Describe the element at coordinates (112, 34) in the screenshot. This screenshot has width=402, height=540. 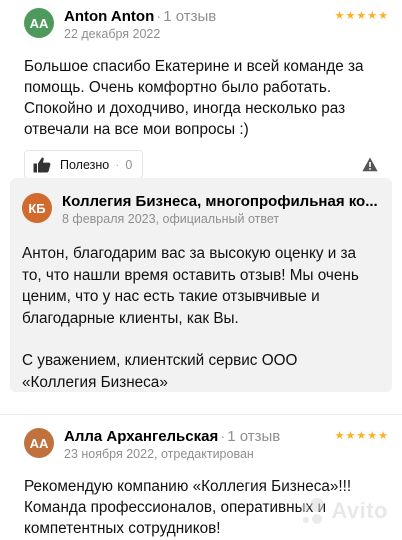
I see `review-date: 22 декабря 2022` at that location.